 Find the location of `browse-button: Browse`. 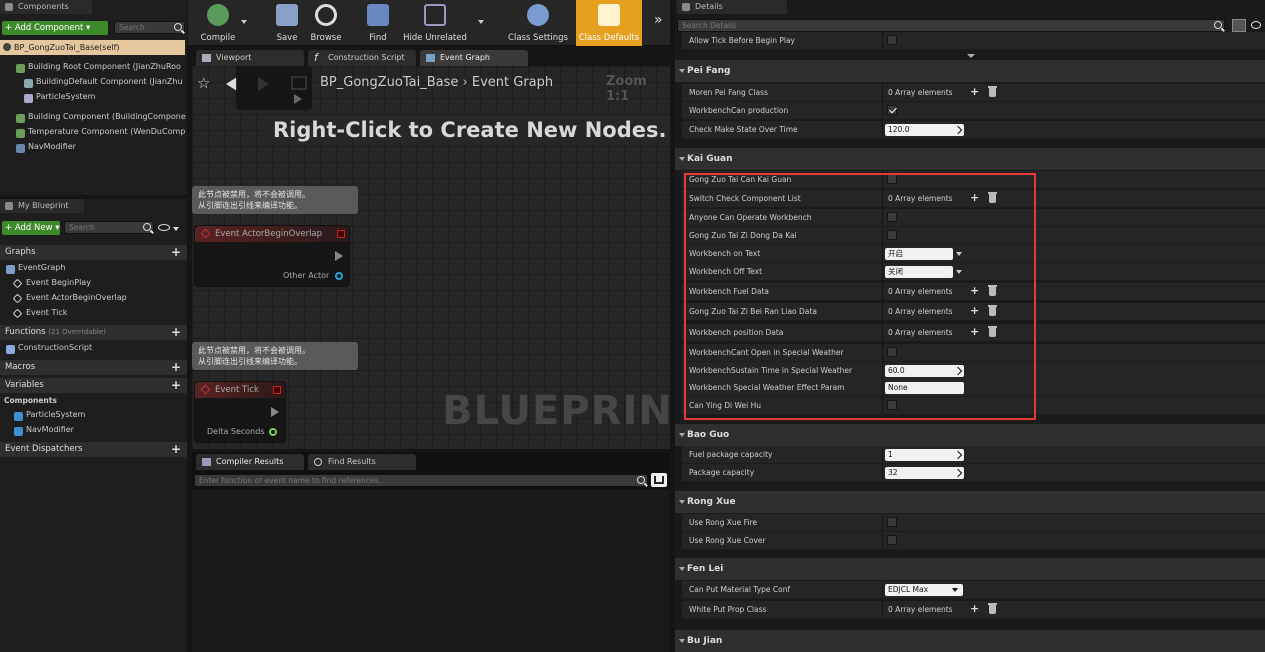

browse-button: Browse is located at coordinates (326, 23).